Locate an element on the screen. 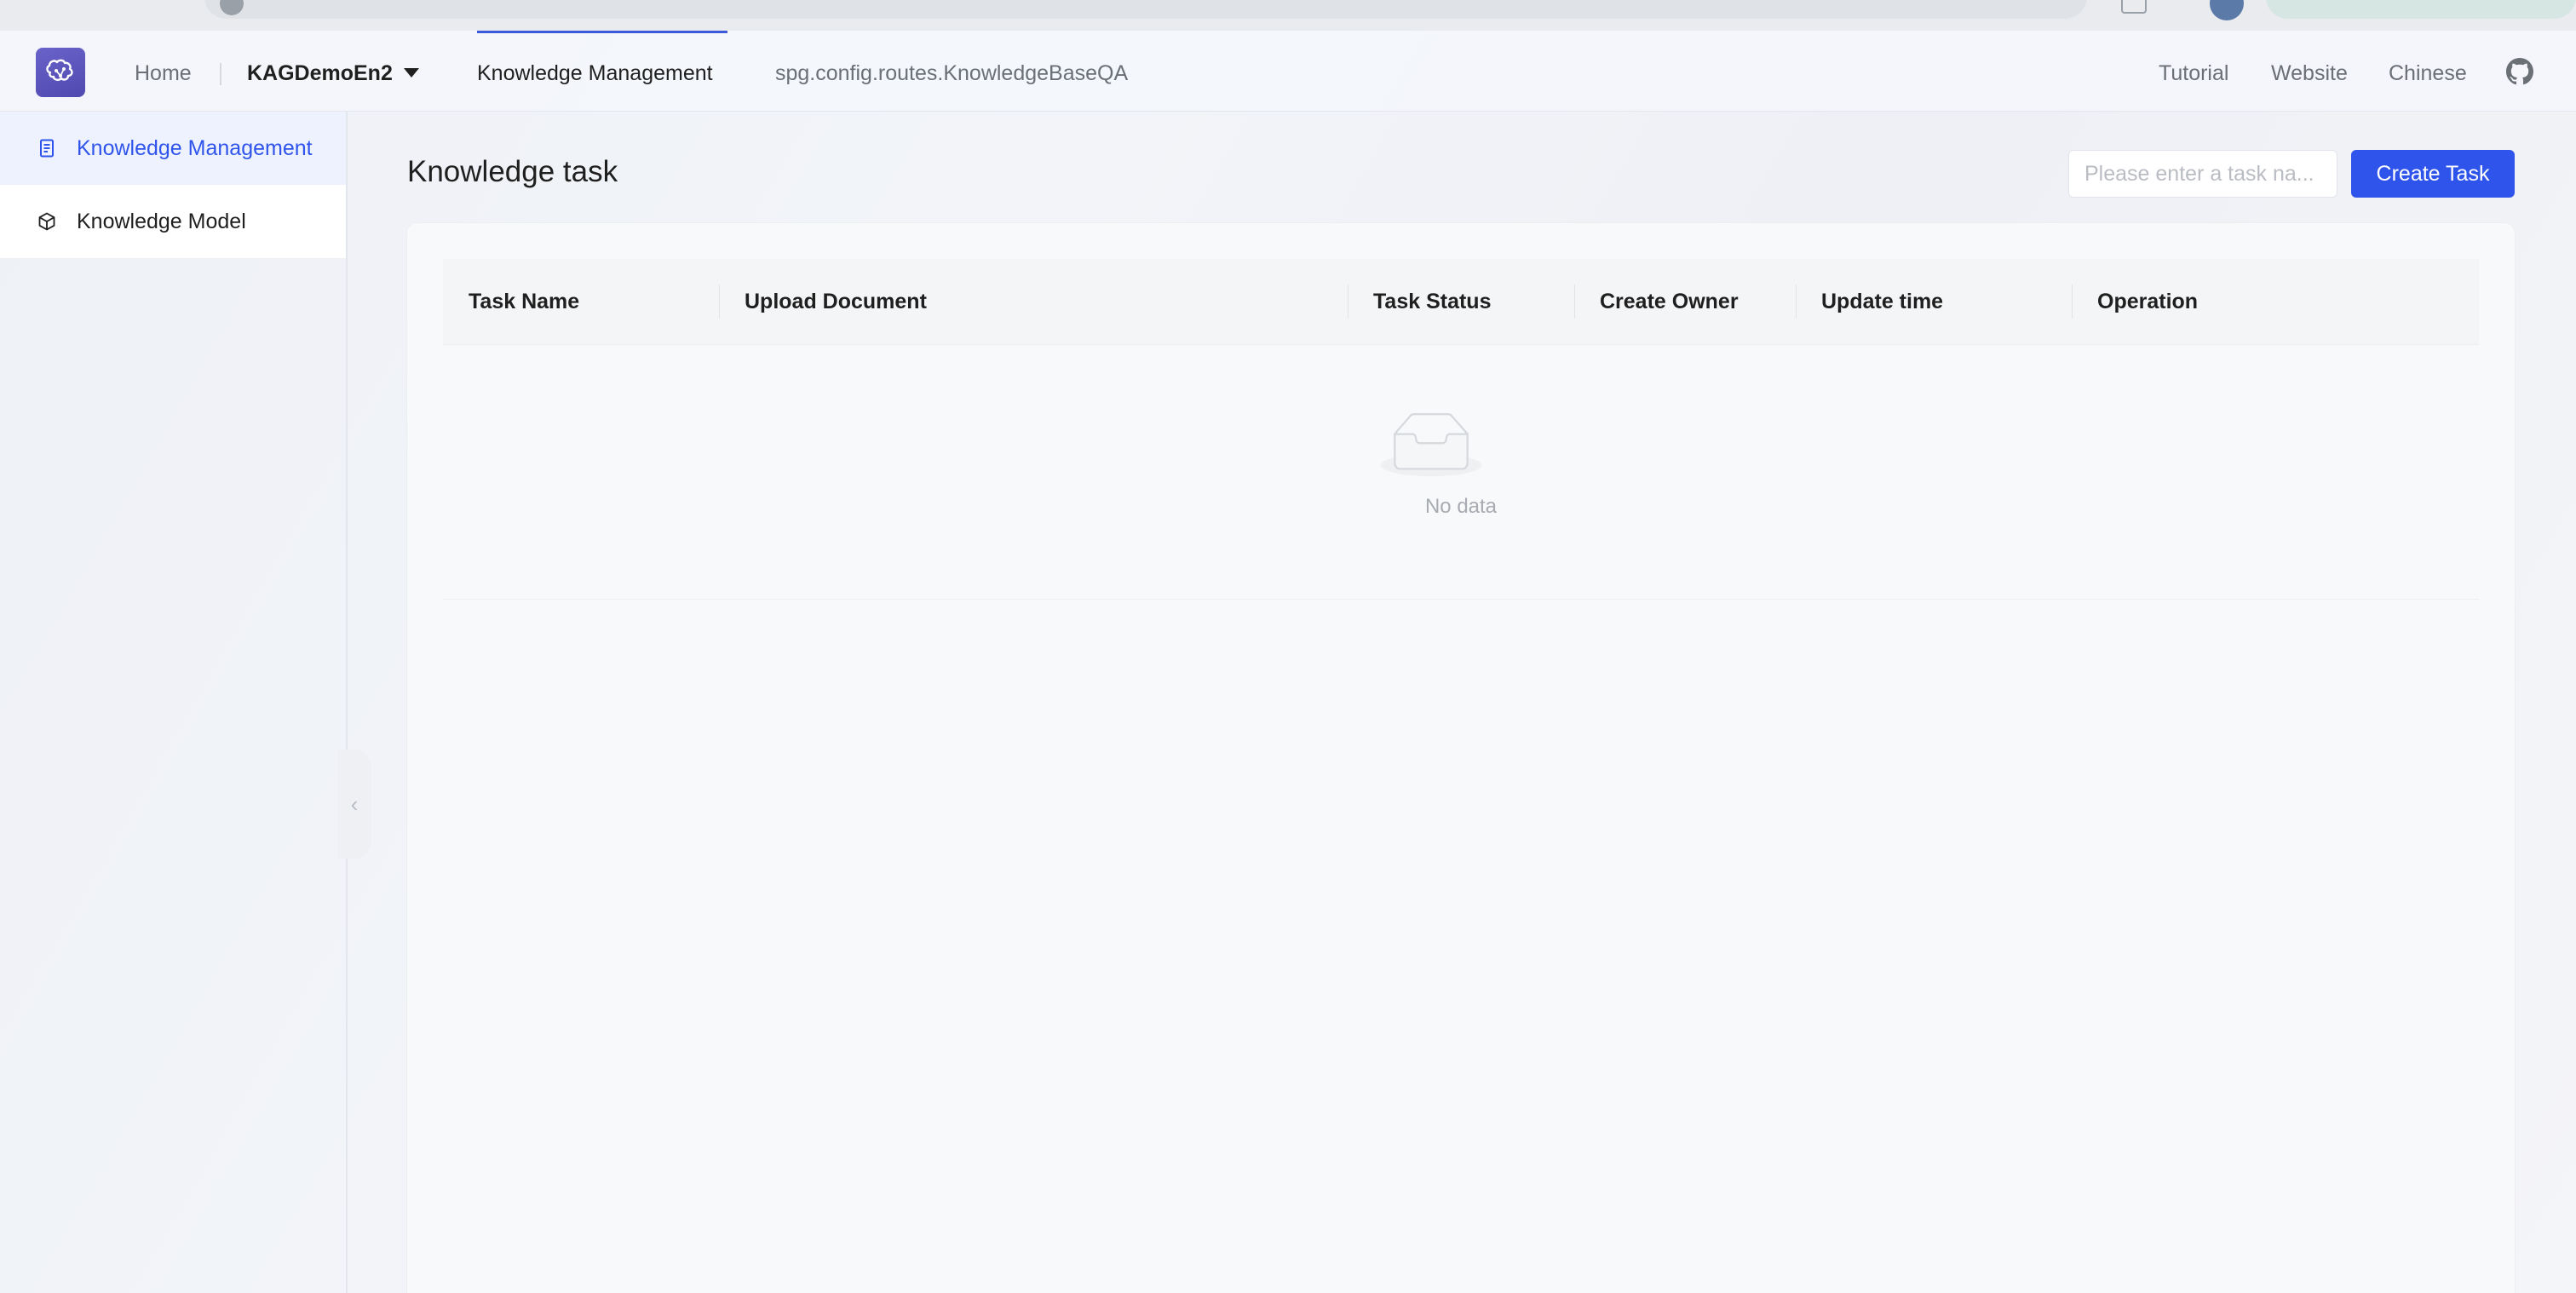 This screenshot has height=1293, width=2576. column-header: Task Status is located at coordinates (1461, 301).